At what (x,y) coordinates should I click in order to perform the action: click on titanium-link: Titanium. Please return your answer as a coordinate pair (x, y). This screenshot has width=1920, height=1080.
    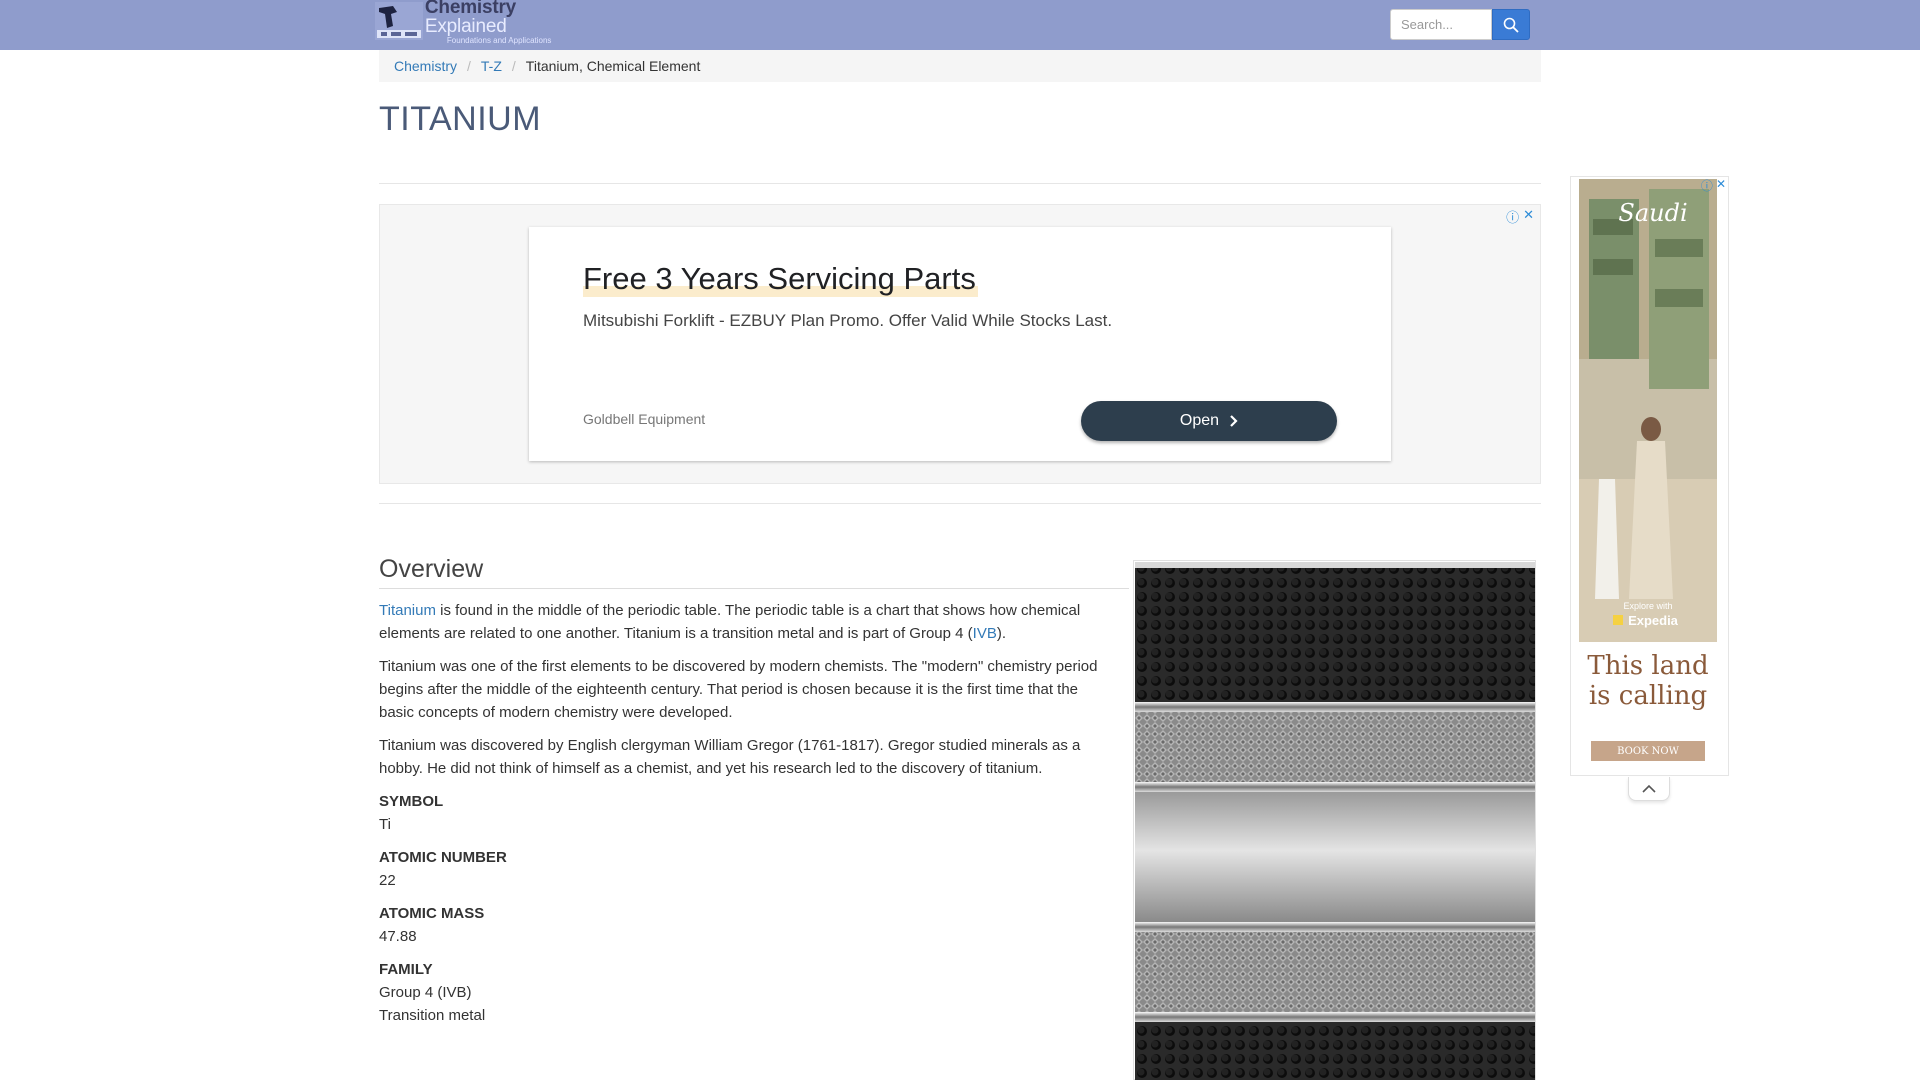
    Looking at the image, I should click on (407, 610).